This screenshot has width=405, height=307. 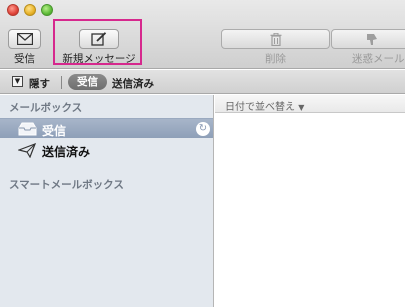 What do you see at coordinates (17, 81) in the screenshot?
I see `hide-toggle-icon: ▼` at bounding box center [17, 81].